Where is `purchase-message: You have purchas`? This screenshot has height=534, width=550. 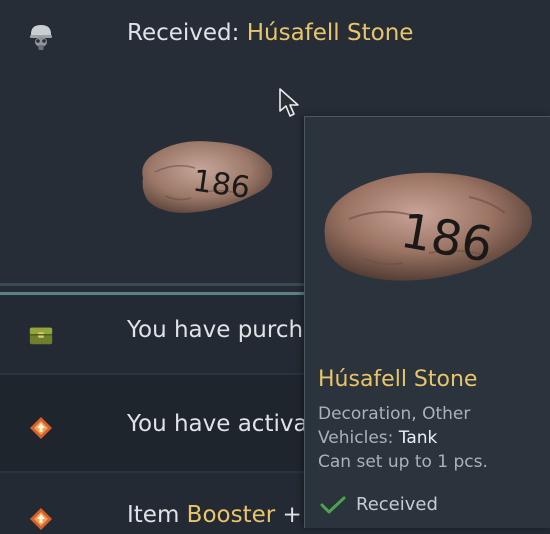
purchase-message: You have purchas is located at coordinates (228, 330).